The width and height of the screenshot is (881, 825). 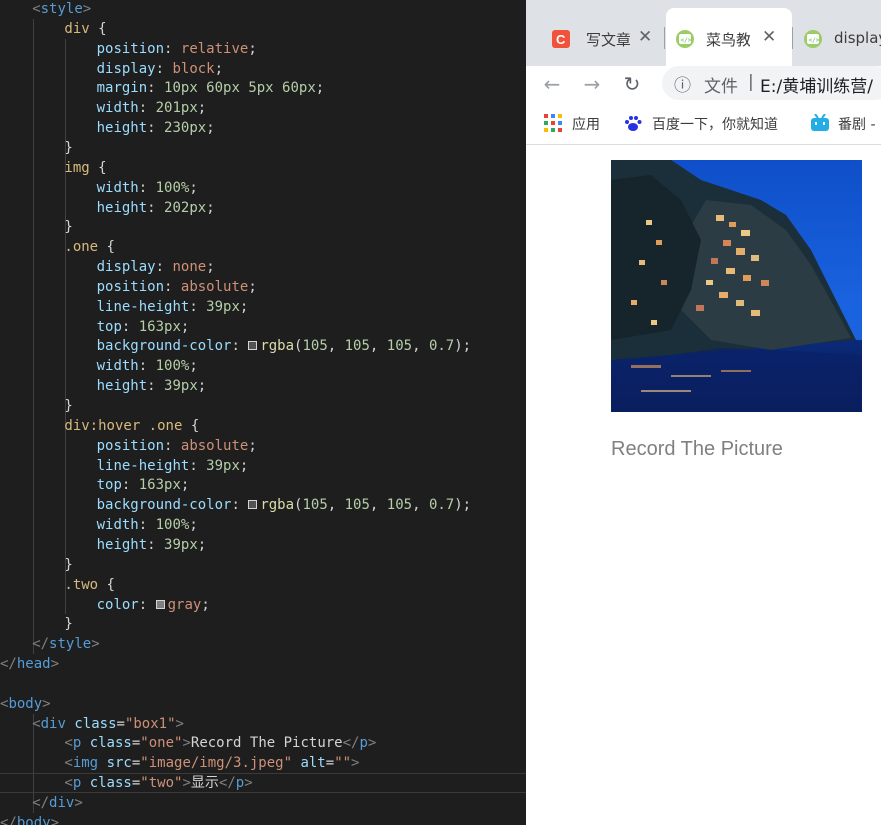 What do you see at coordinates (122, 88) in the screenshot?
I see `code-token: margin` at bounding box center [122, 88].